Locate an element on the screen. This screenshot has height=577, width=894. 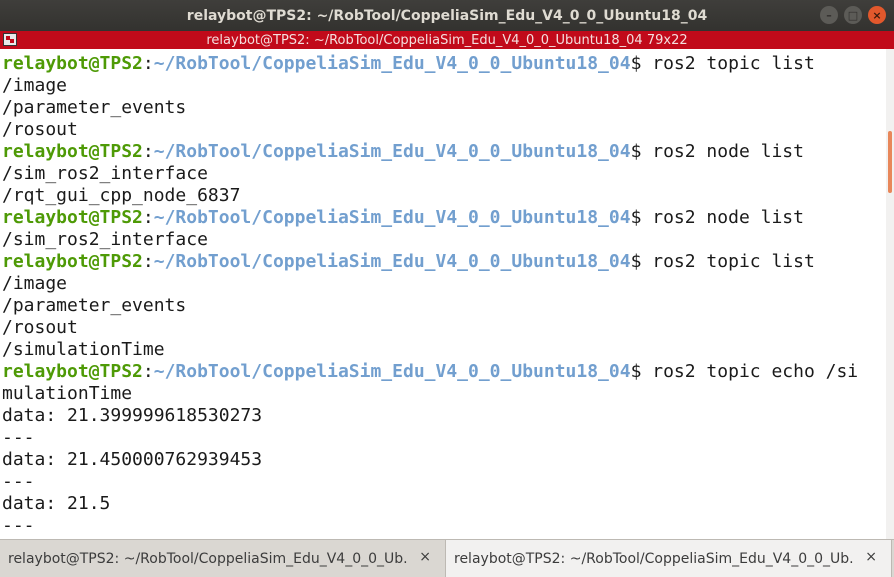
output-line: mulationTime is located at coordinates (67, 393).